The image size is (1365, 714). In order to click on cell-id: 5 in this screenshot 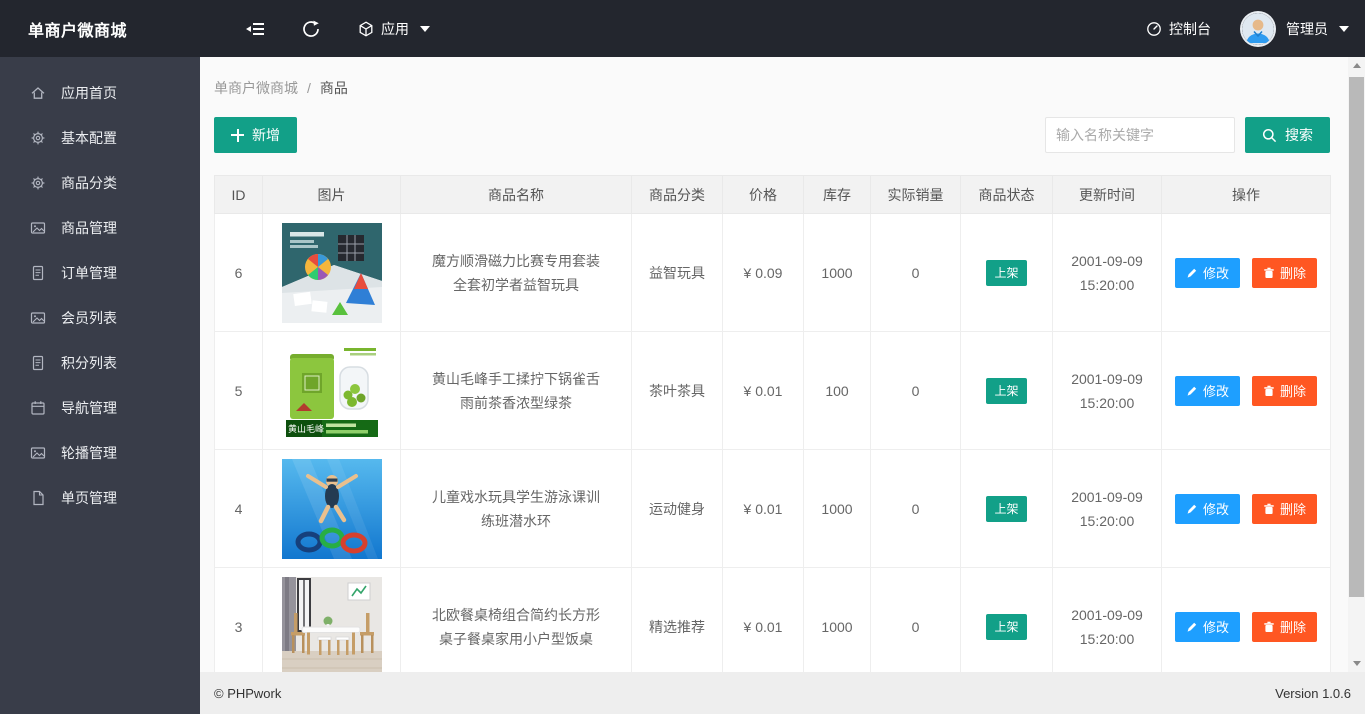, I will do `click(238, 390)`.